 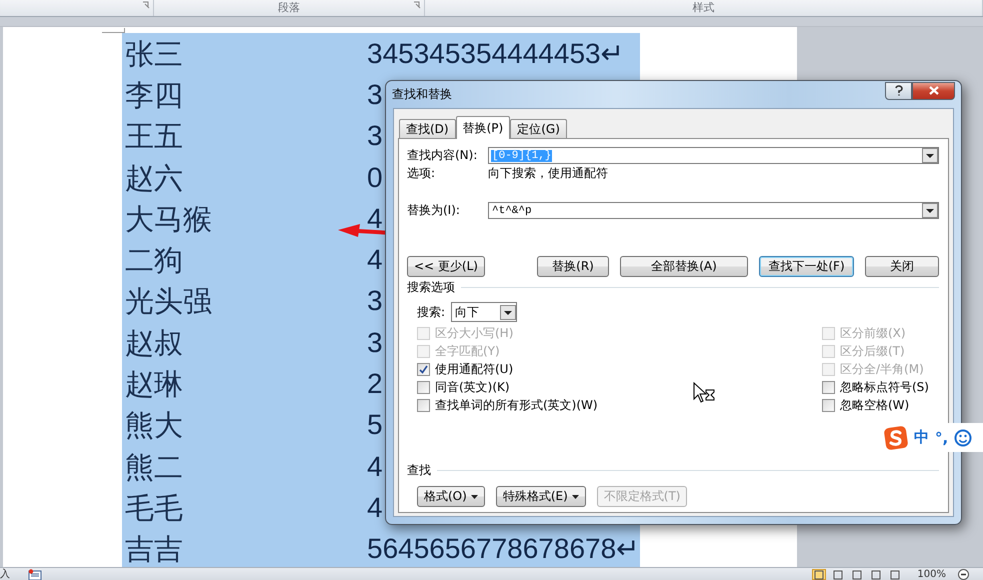 What do you see at coordinates (451, 496) in the screenshot?
I see `format-button: 格式(O)` at bounding box center [451, 496].